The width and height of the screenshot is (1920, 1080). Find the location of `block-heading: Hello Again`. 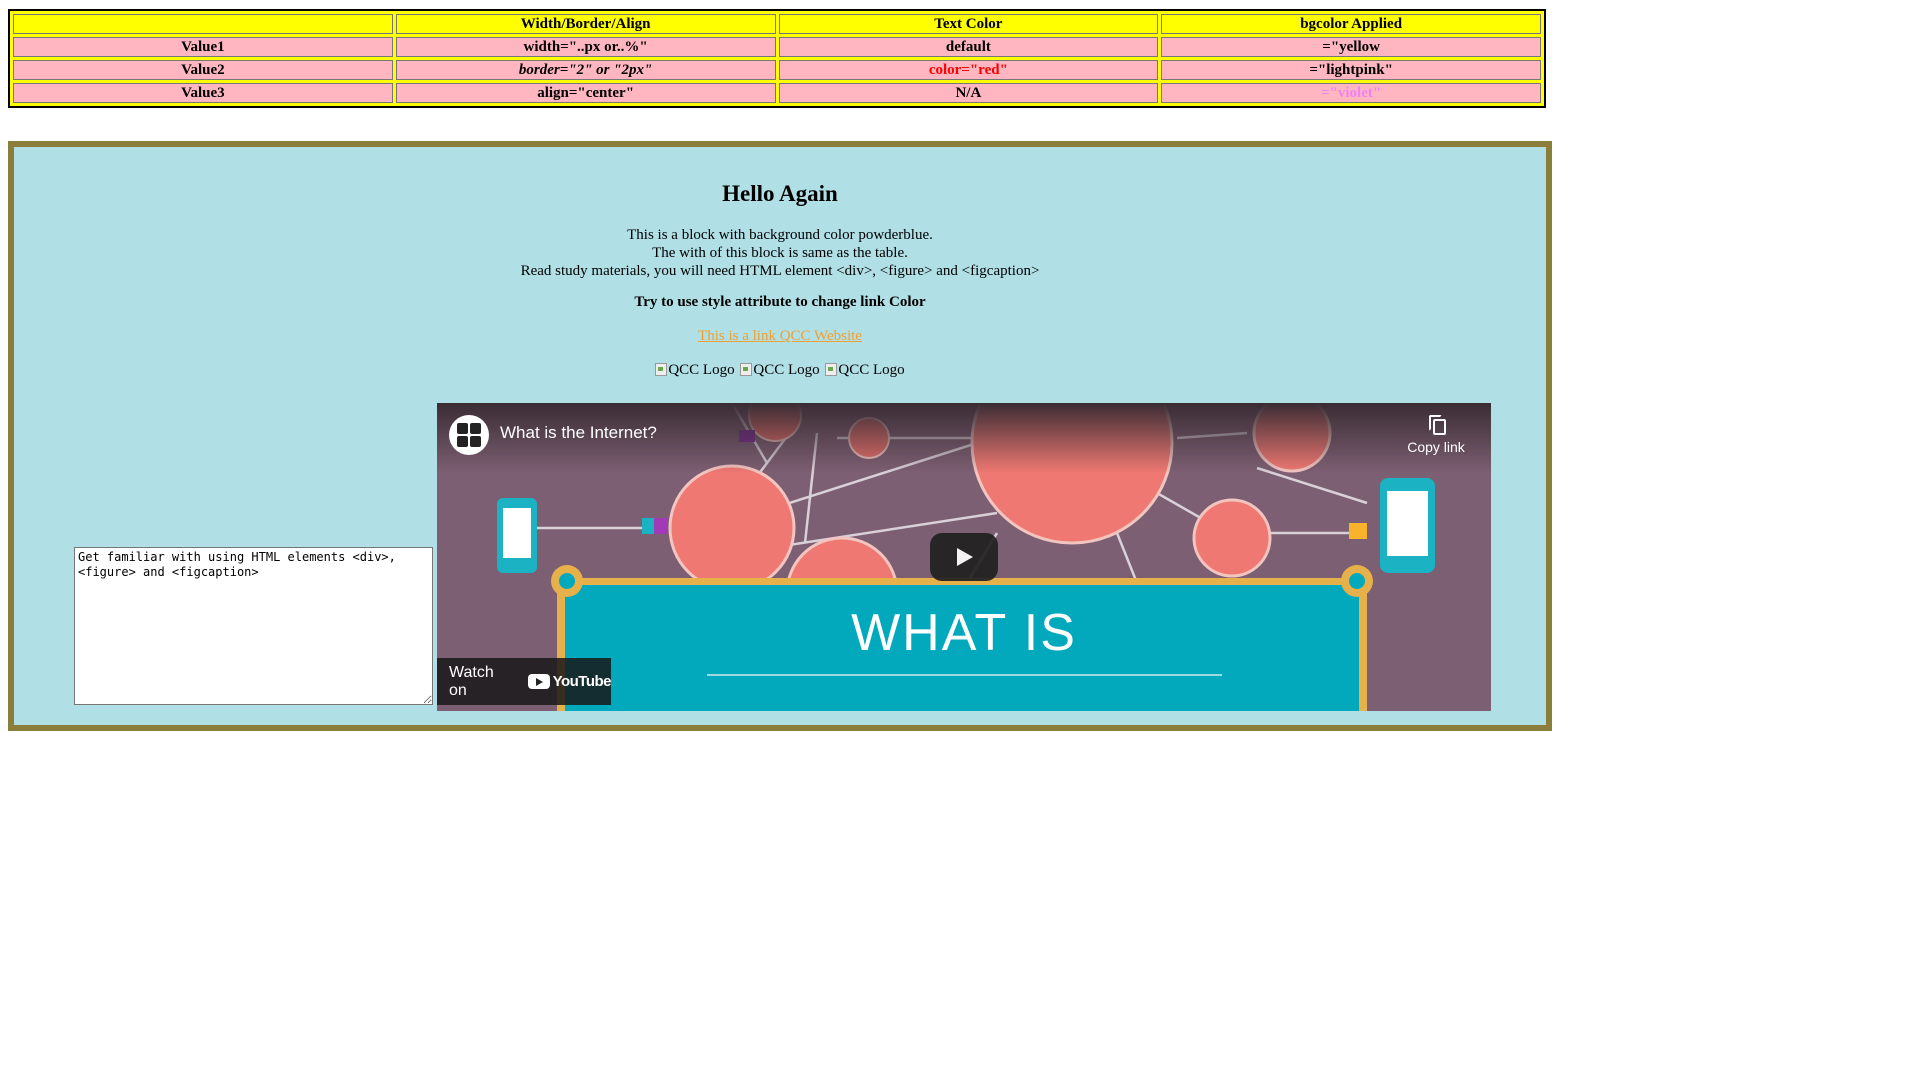

block-heading: Hello Again is located at coordinates (780, 193).